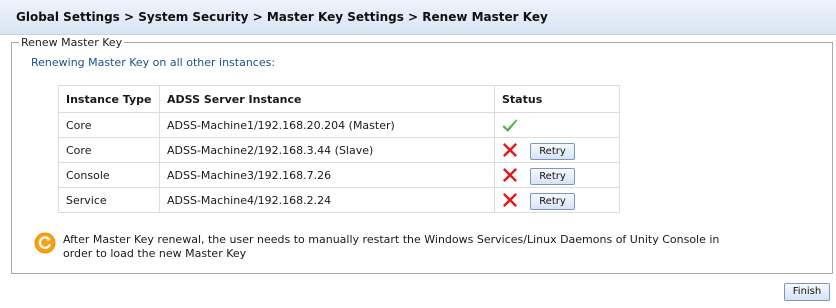  What do you see at coordinates (109, 99) in the screenshot?
I see `header-instance-type: Instance Type` at bounding box center [109, 99].